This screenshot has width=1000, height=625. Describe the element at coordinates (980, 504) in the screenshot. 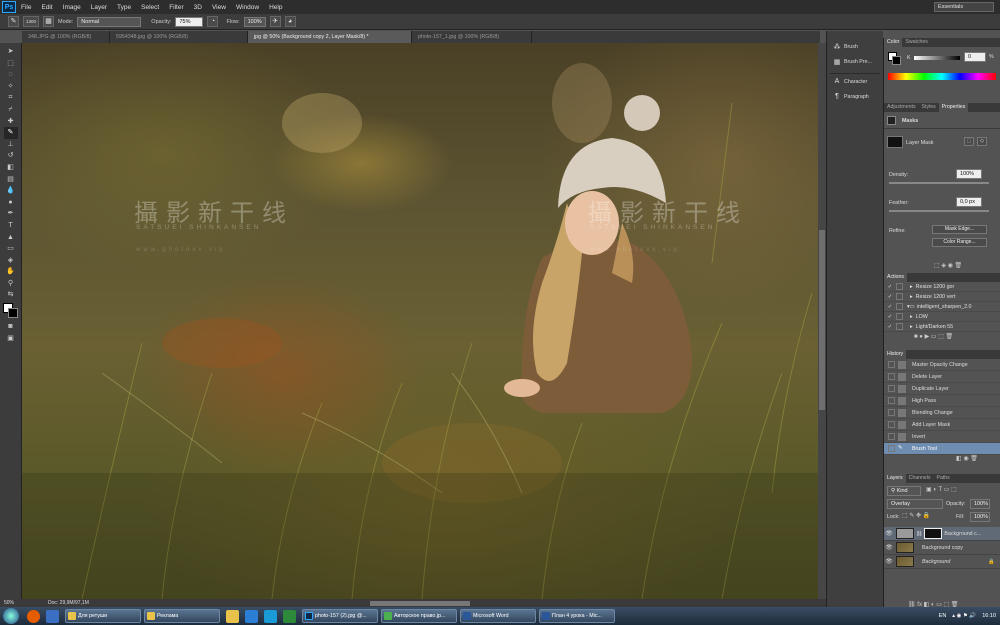

I see `layer-opacity-input: 100%` at that location.